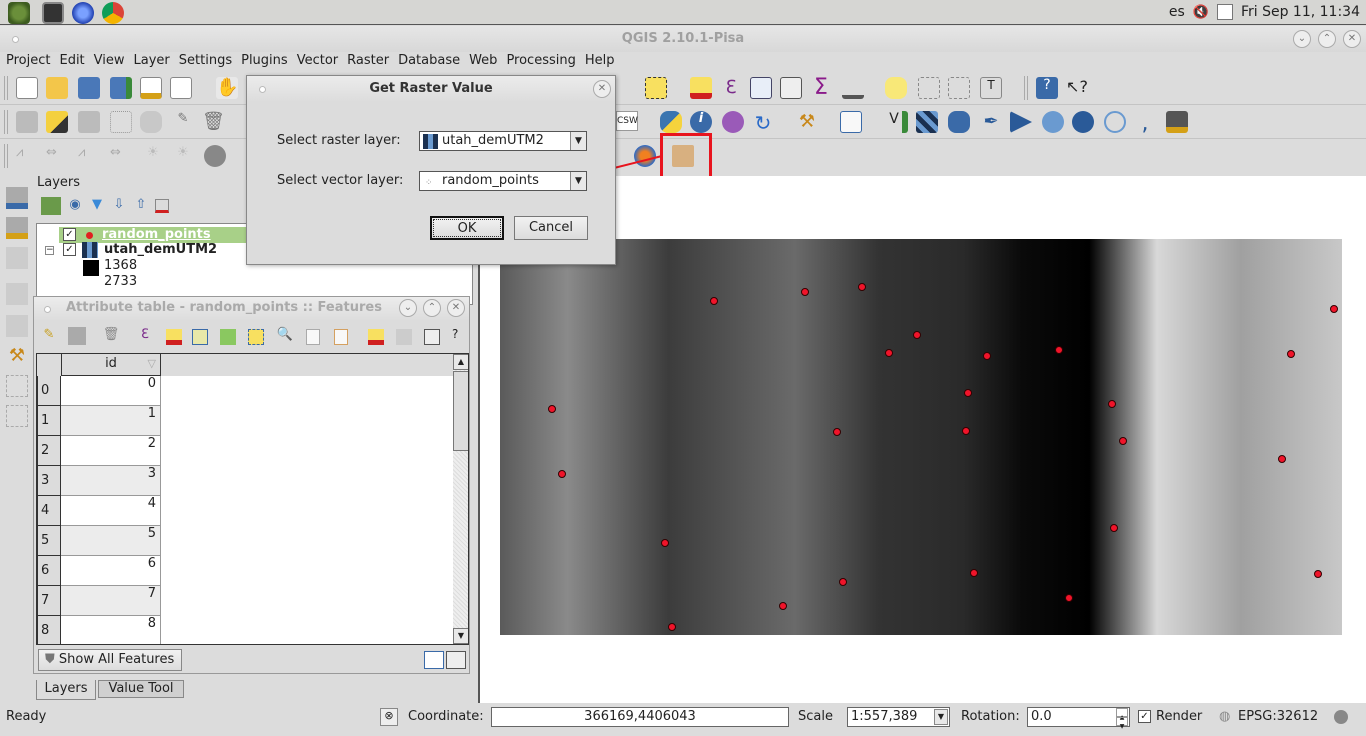  I want to click on vector-layer-select: ⁘ random_points ▼, so click(503, 181).